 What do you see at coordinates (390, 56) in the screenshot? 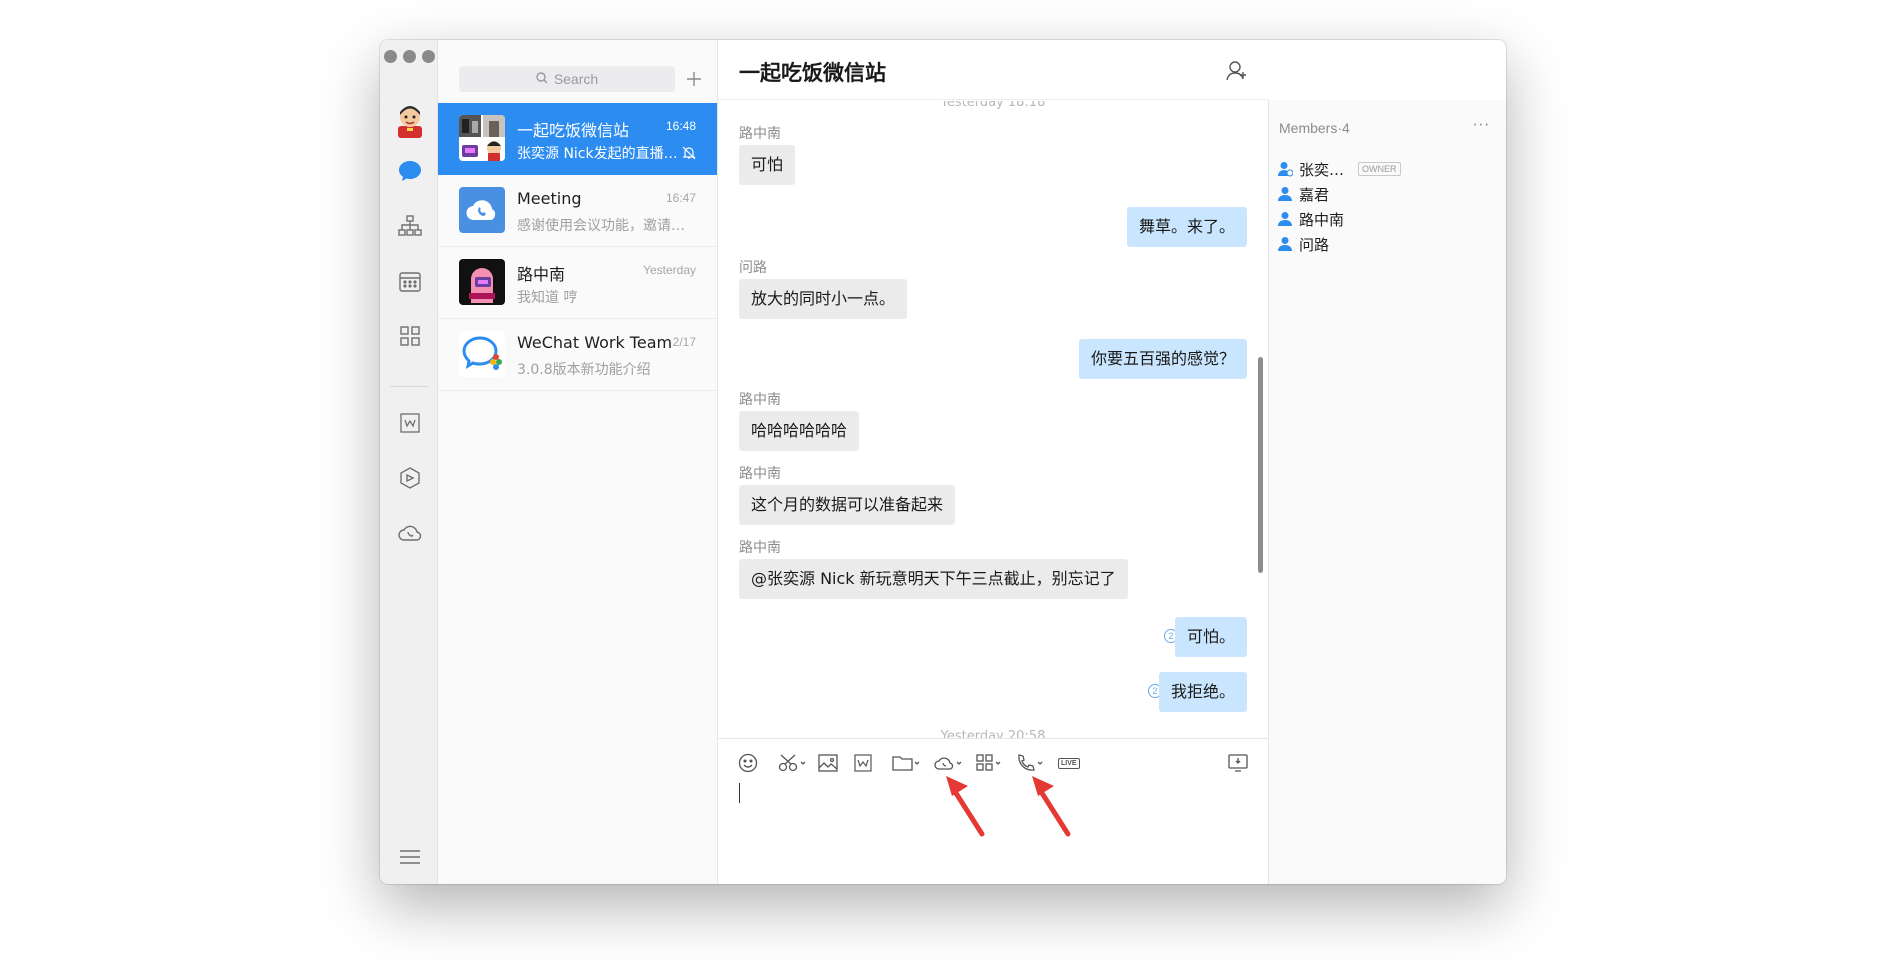
I see `close-window-button` at bounding box center [390, 56].